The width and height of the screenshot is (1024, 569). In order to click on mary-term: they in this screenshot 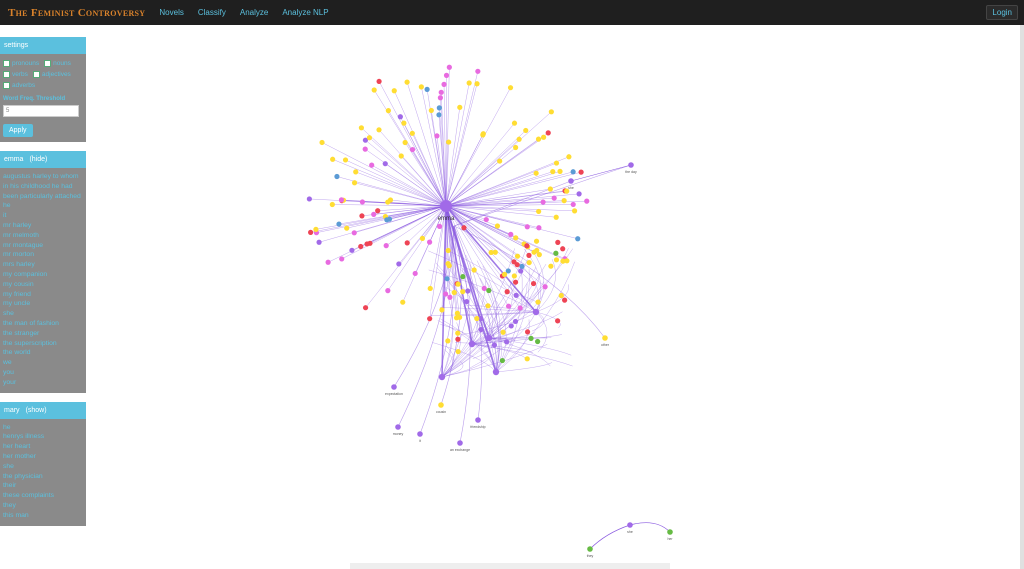, I will do `click(43, 506)`.